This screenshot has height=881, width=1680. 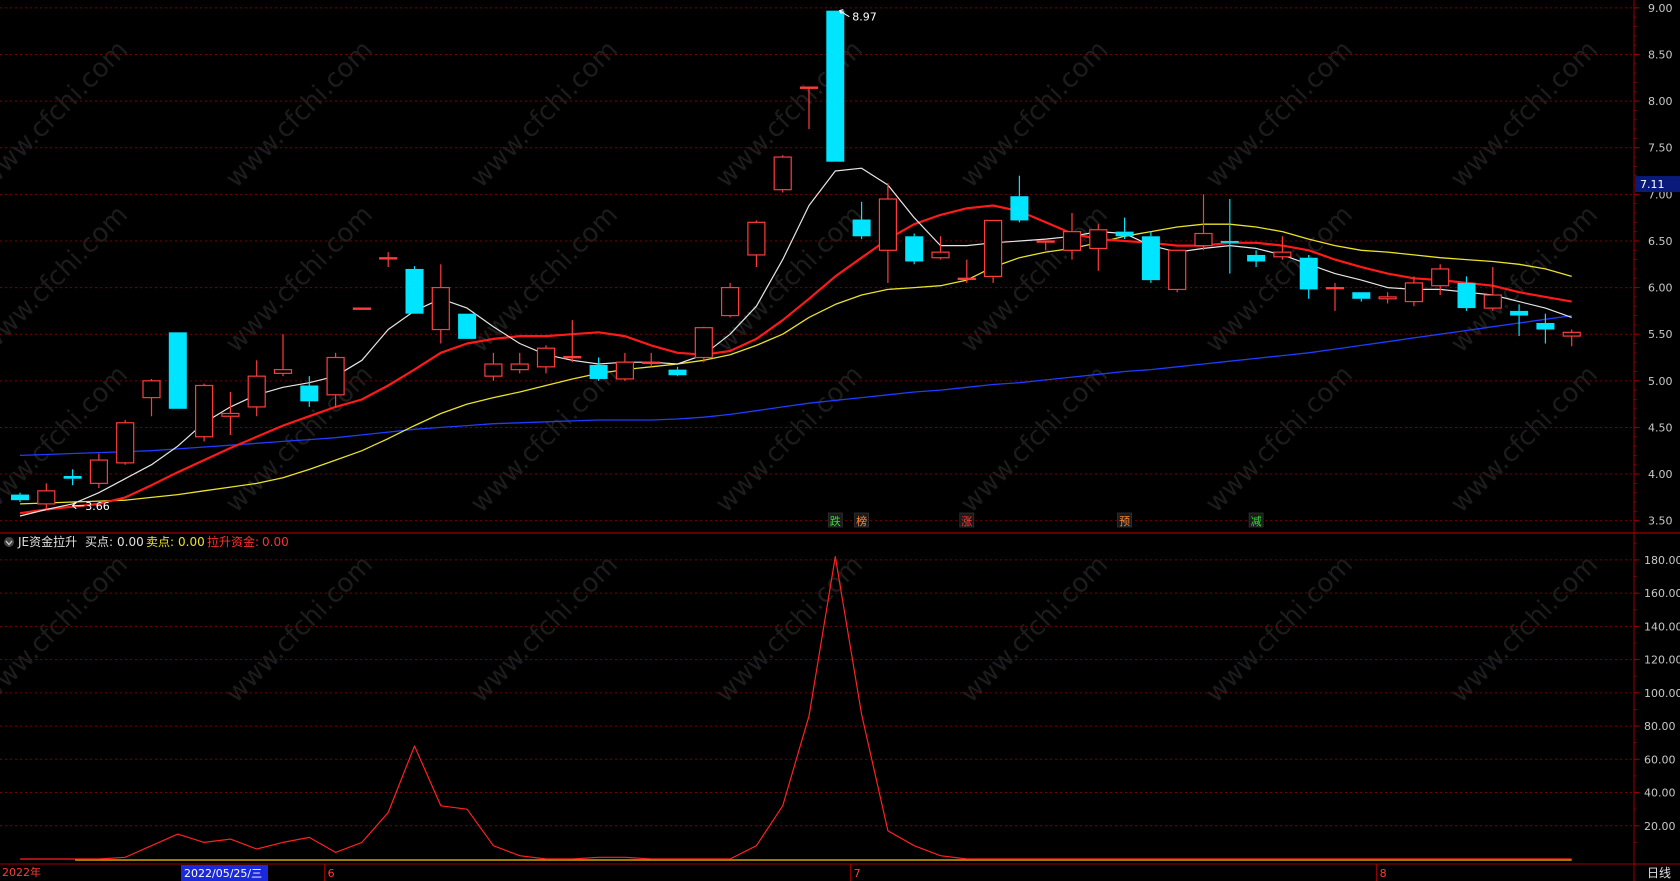 I want to click on collapse-icon, so click(x=9, y=542).